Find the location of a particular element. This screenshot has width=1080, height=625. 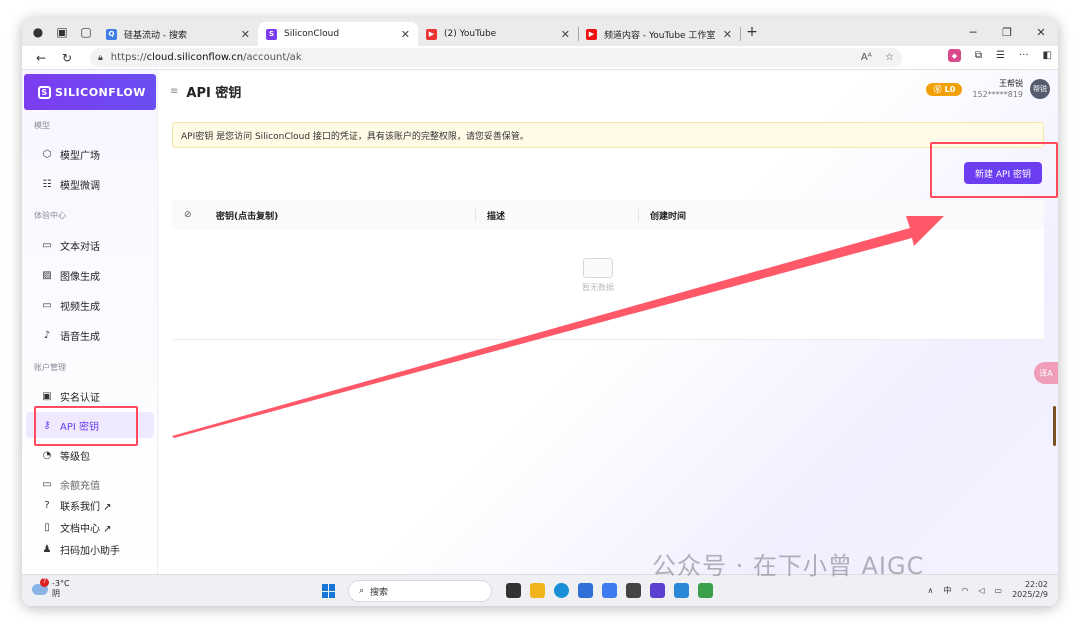

tab-siliconcloud: S SiliconCloud ✕ is located at coordinates (338, 34).